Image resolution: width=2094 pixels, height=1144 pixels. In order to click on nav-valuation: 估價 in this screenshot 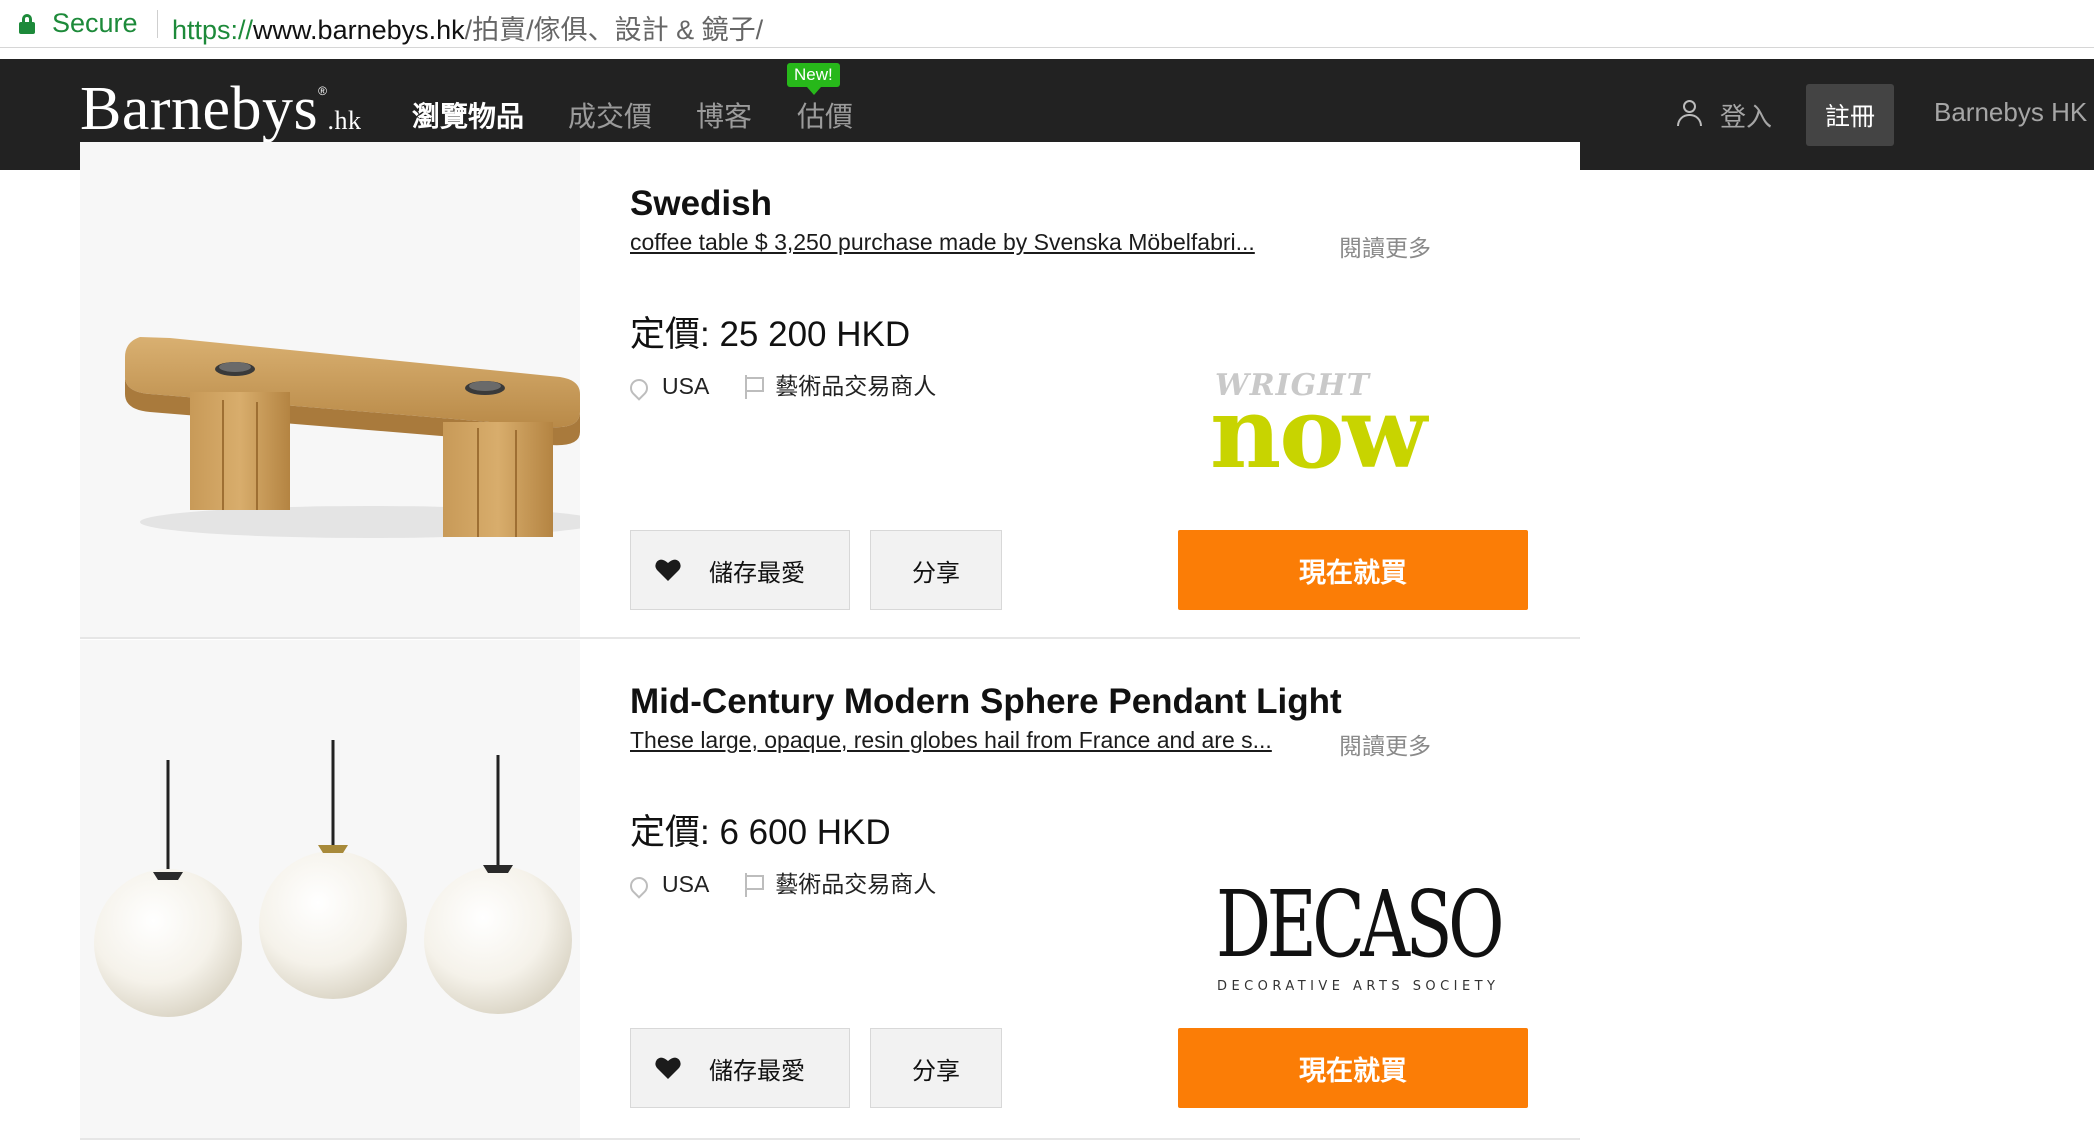, I will do `click(825, 115)`.